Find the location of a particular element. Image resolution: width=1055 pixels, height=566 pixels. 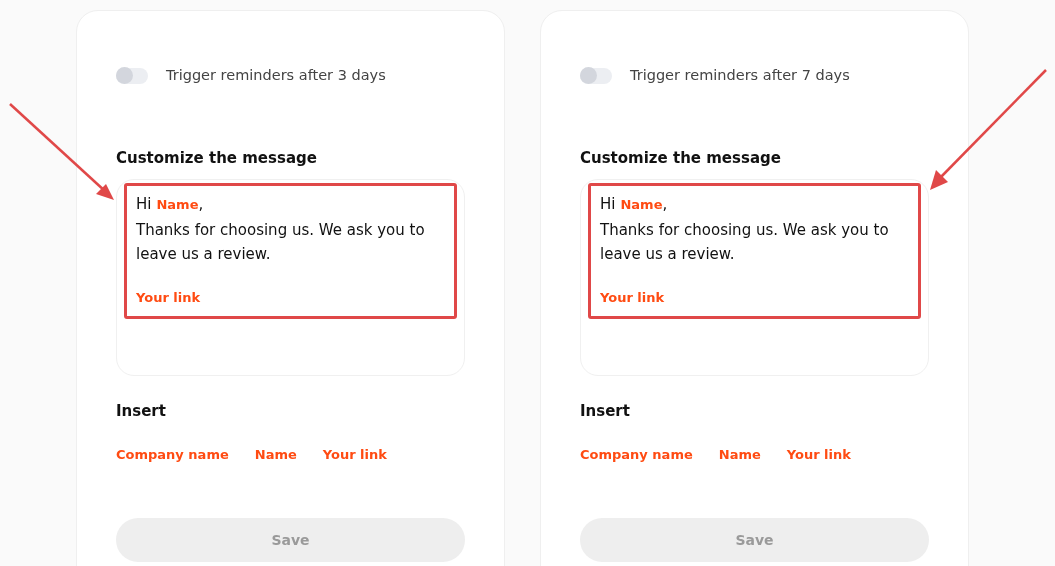

toggle-label: Trigger reminders after 3 days is located at coordinates (276, 75).